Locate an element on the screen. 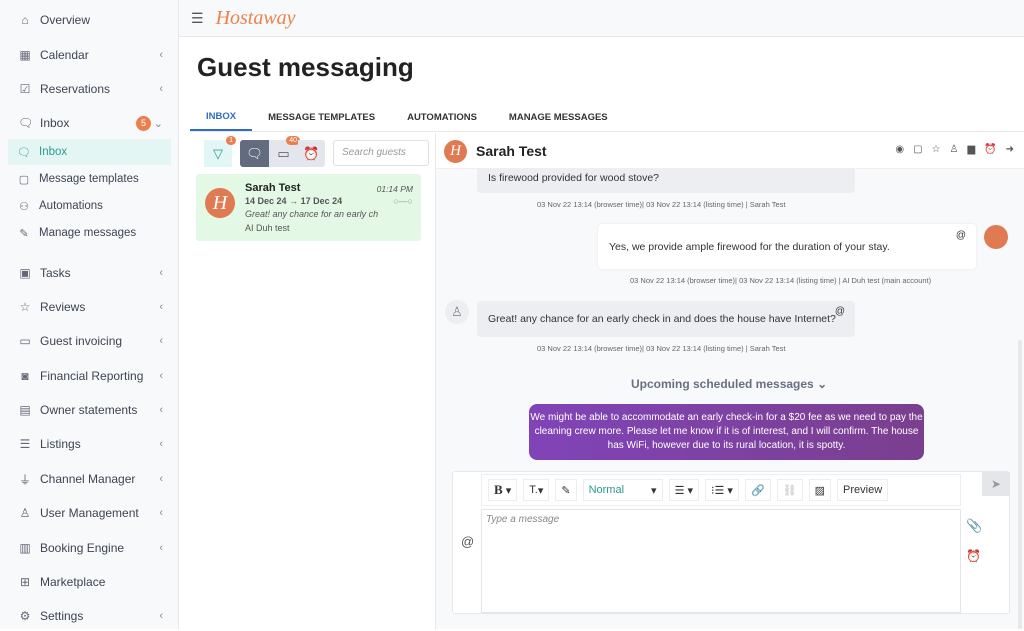 This screenshot has width=1024, height=631. bold-button: B ▾ is located at coordinates (503, 490).